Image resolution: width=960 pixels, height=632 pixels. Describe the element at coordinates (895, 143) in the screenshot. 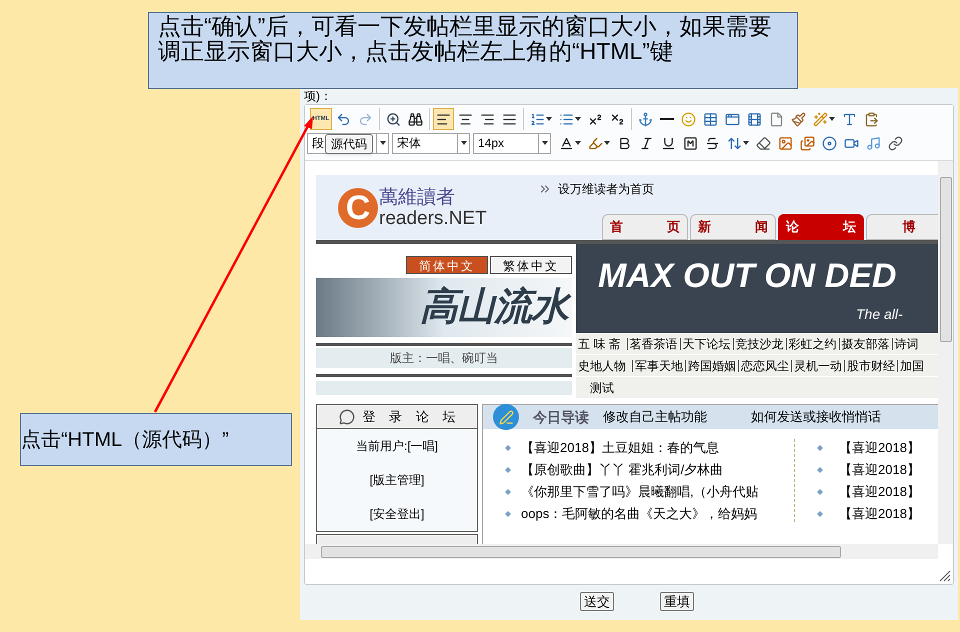

I see `link-icon` at that location.